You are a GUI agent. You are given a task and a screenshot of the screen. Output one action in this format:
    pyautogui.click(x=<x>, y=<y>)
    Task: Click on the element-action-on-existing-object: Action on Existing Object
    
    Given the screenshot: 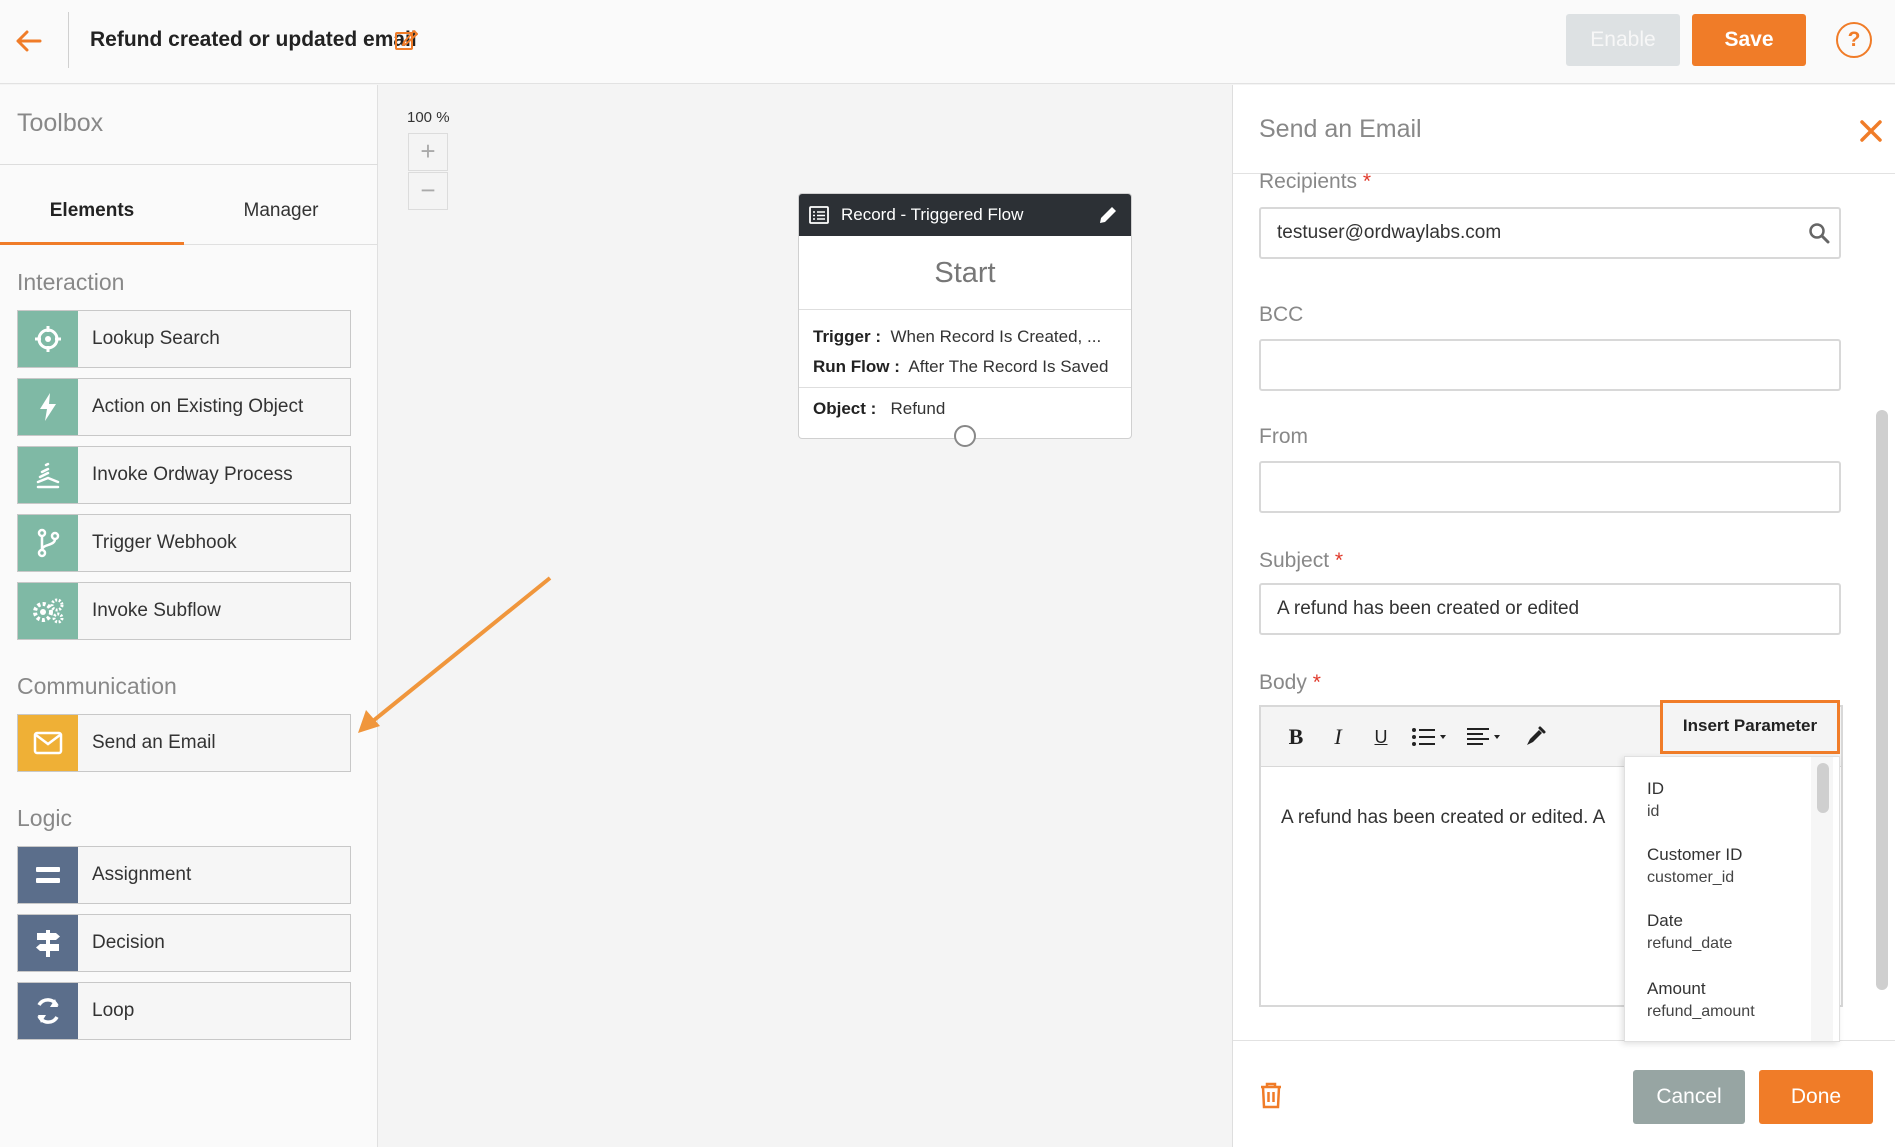 What is the action you would take?
    pyautogui.click(x=184, y=407)
    